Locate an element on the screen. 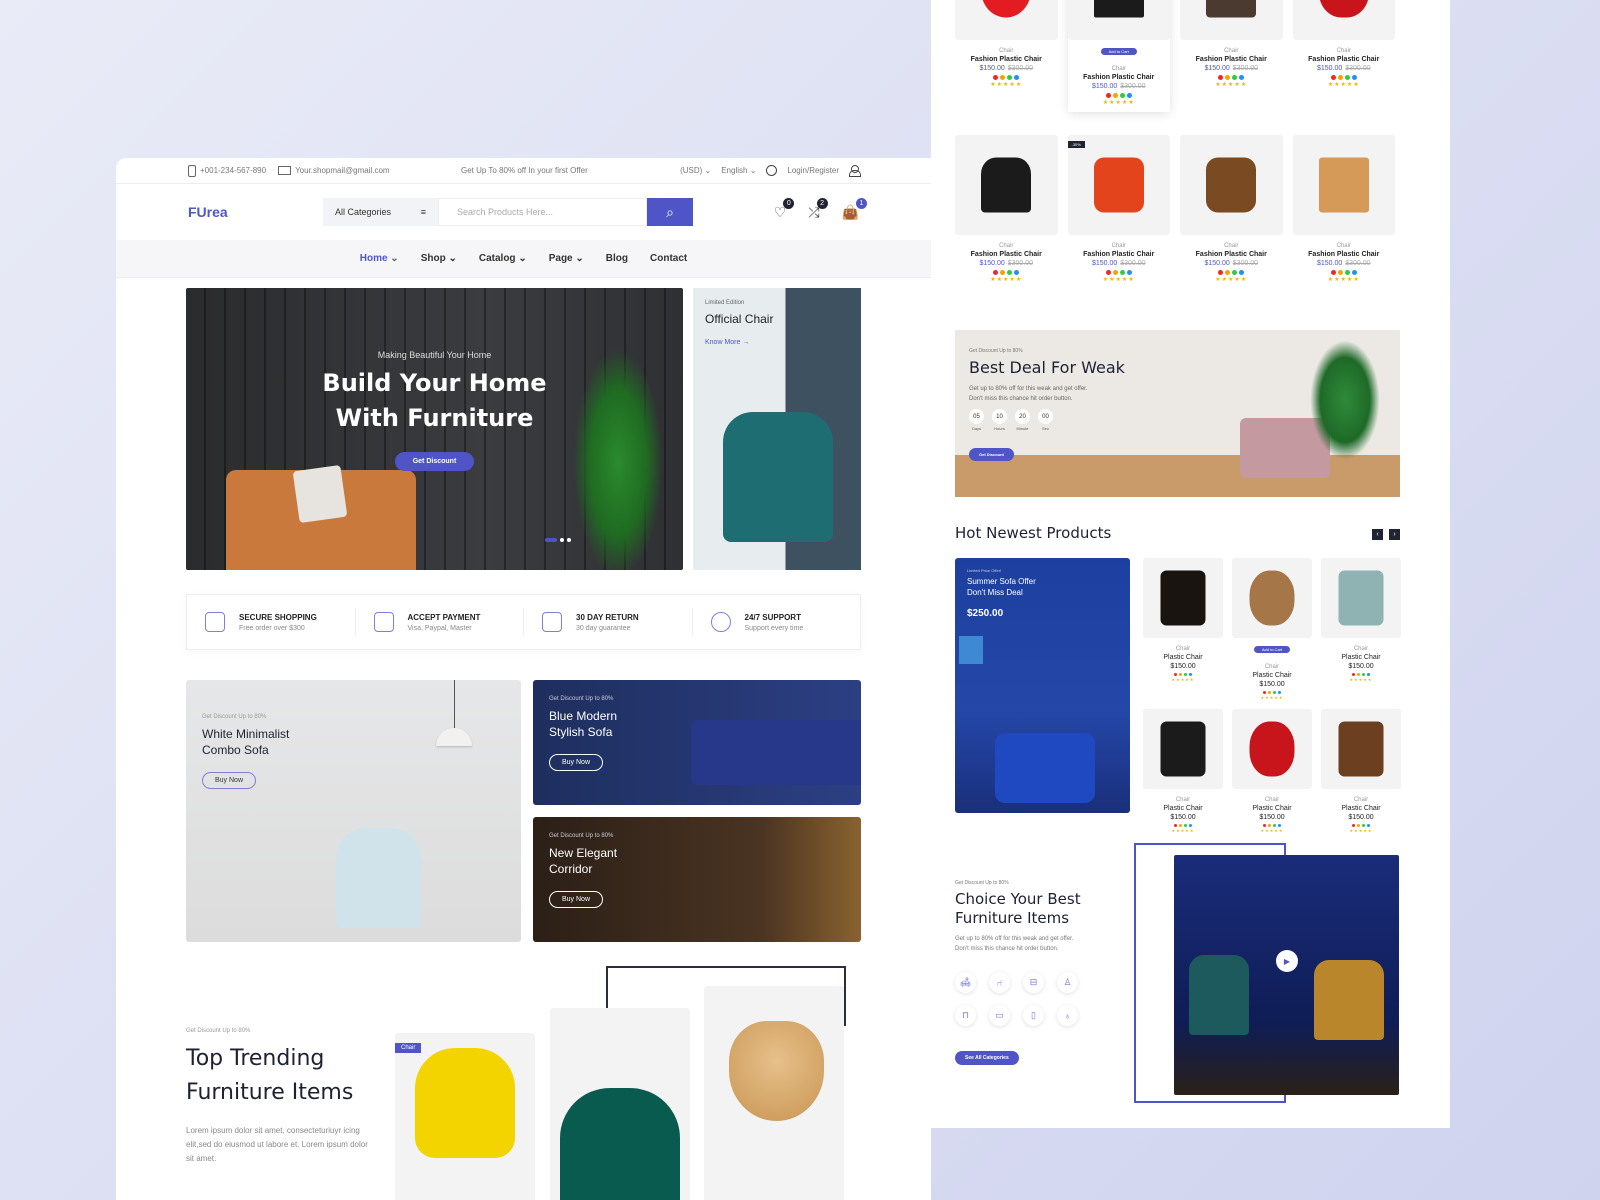  category-select: All Categories ≡ is located at coordinates (380, 212).